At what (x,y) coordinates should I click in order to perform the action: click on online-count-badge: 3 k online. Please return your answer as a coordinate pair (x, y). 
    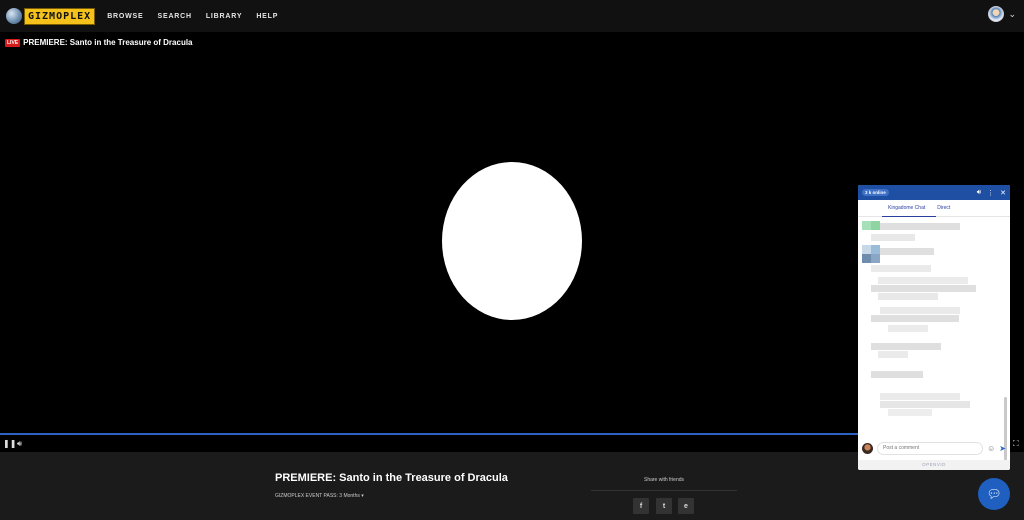
    Looking at the image, I should click on (875, 192).